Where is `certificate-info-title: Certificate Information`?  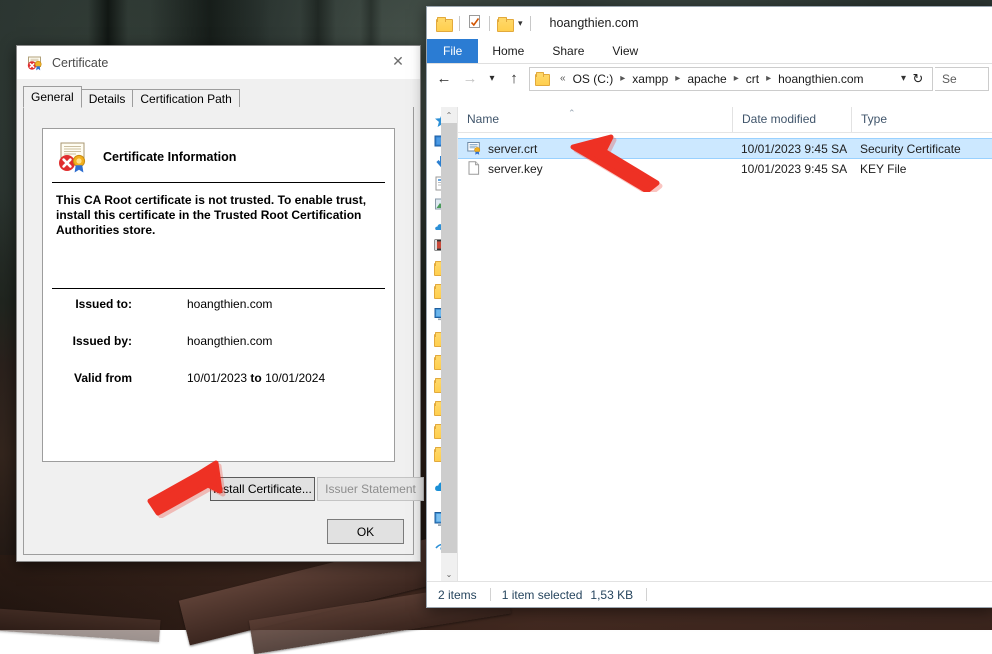
certificate-info-title: Certificate Information is located at coordinates (170, 157).